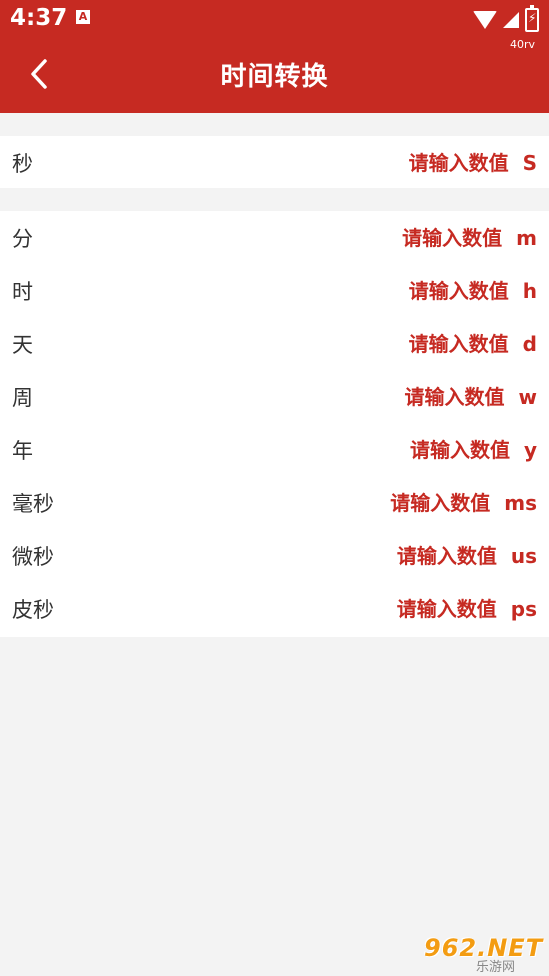 The image size is (549, 976). I want to click on battery-icon: ⚡, so click(532, 18).